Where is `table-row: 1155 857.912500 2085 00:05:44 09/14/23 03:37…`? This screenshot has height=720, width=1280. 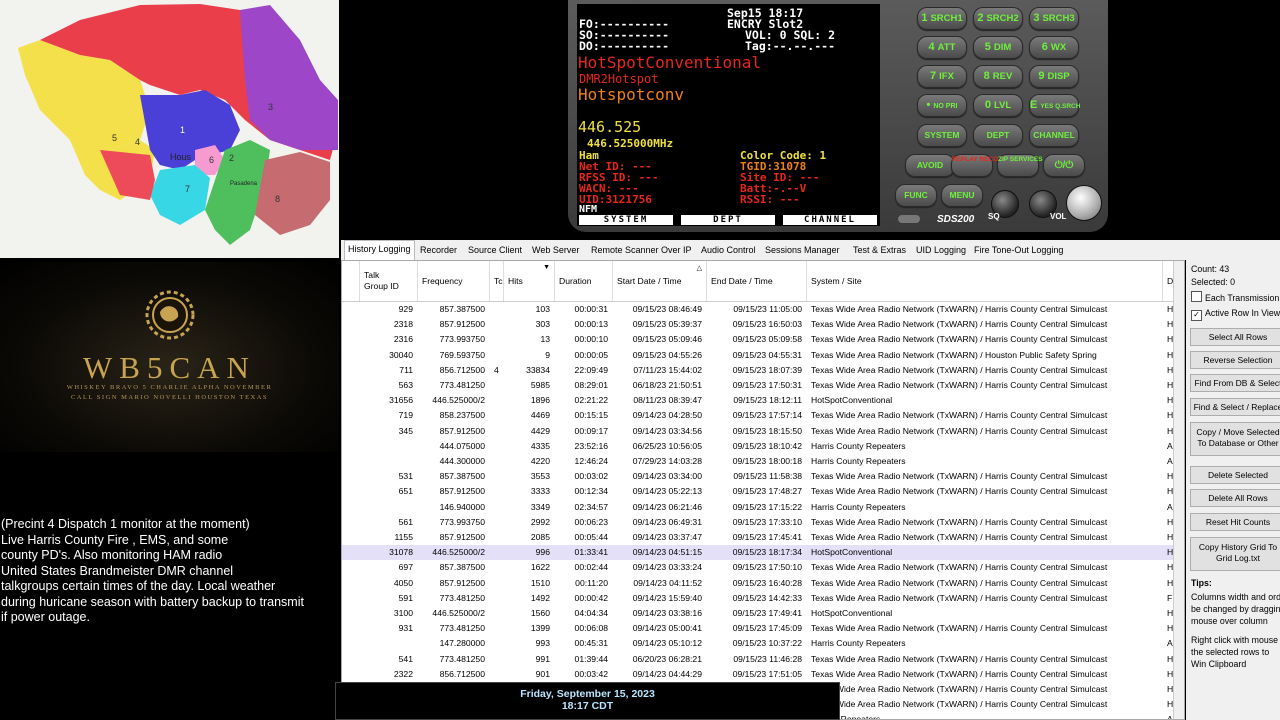
table-row: 1155 857.912500 2085 00:05:44 09/14/23 03:37… is located at coordinates (763, 537).